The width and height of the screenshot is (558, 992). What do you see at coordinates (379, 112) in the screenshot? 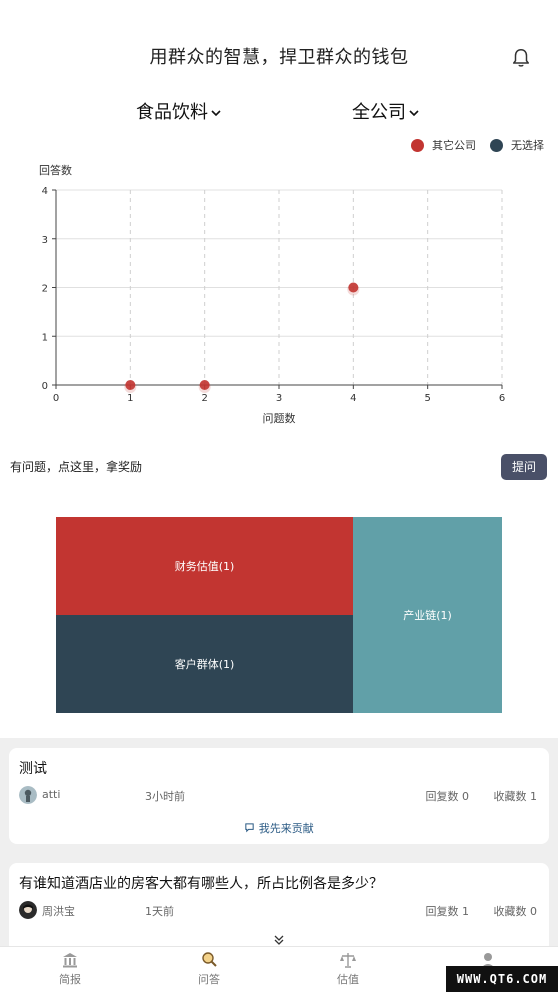
I see `company-dropdown-label: 全公司` at bounding box center [379, 112].